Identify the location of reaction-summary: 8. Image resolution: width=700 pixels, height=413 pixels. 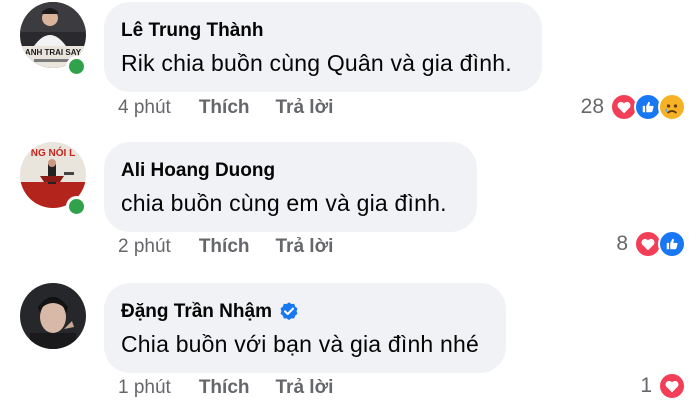
(651, 244).